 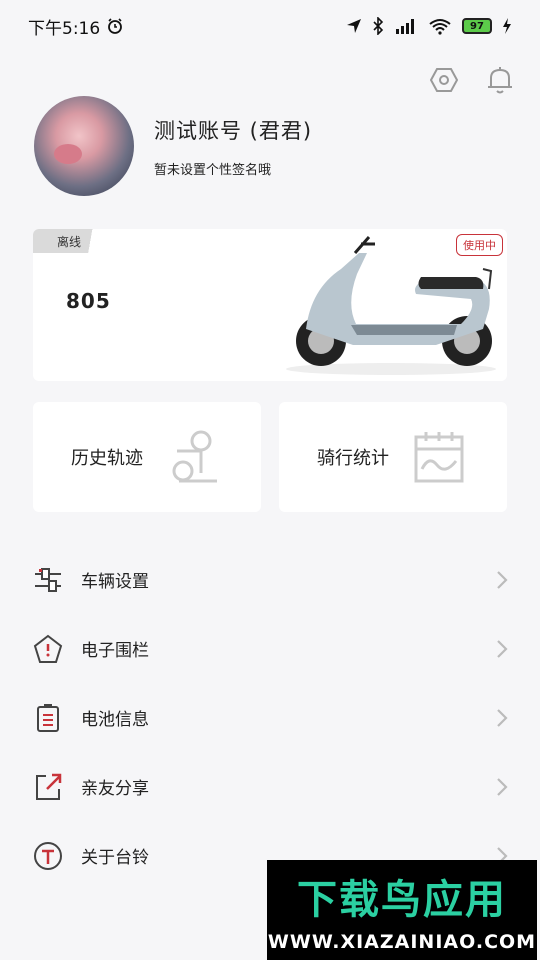 What do you see at coordinates (354, 26) in the screenshot?
I see `location-icon` at bounding box center [354, 26].